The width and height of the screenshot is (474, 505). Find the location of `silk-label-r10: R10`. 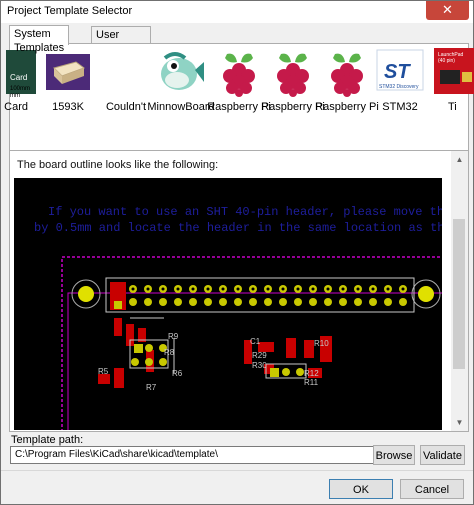

silk-label-r10: R10 is located at coordinates (321, 343).